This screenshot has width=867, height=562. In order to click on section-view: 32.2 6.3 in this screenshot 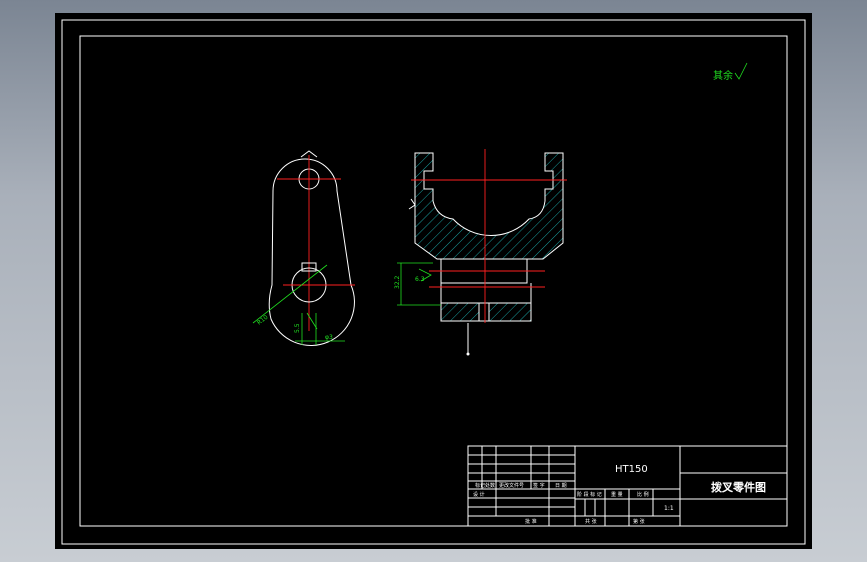, I will do `click(480, 252)`.